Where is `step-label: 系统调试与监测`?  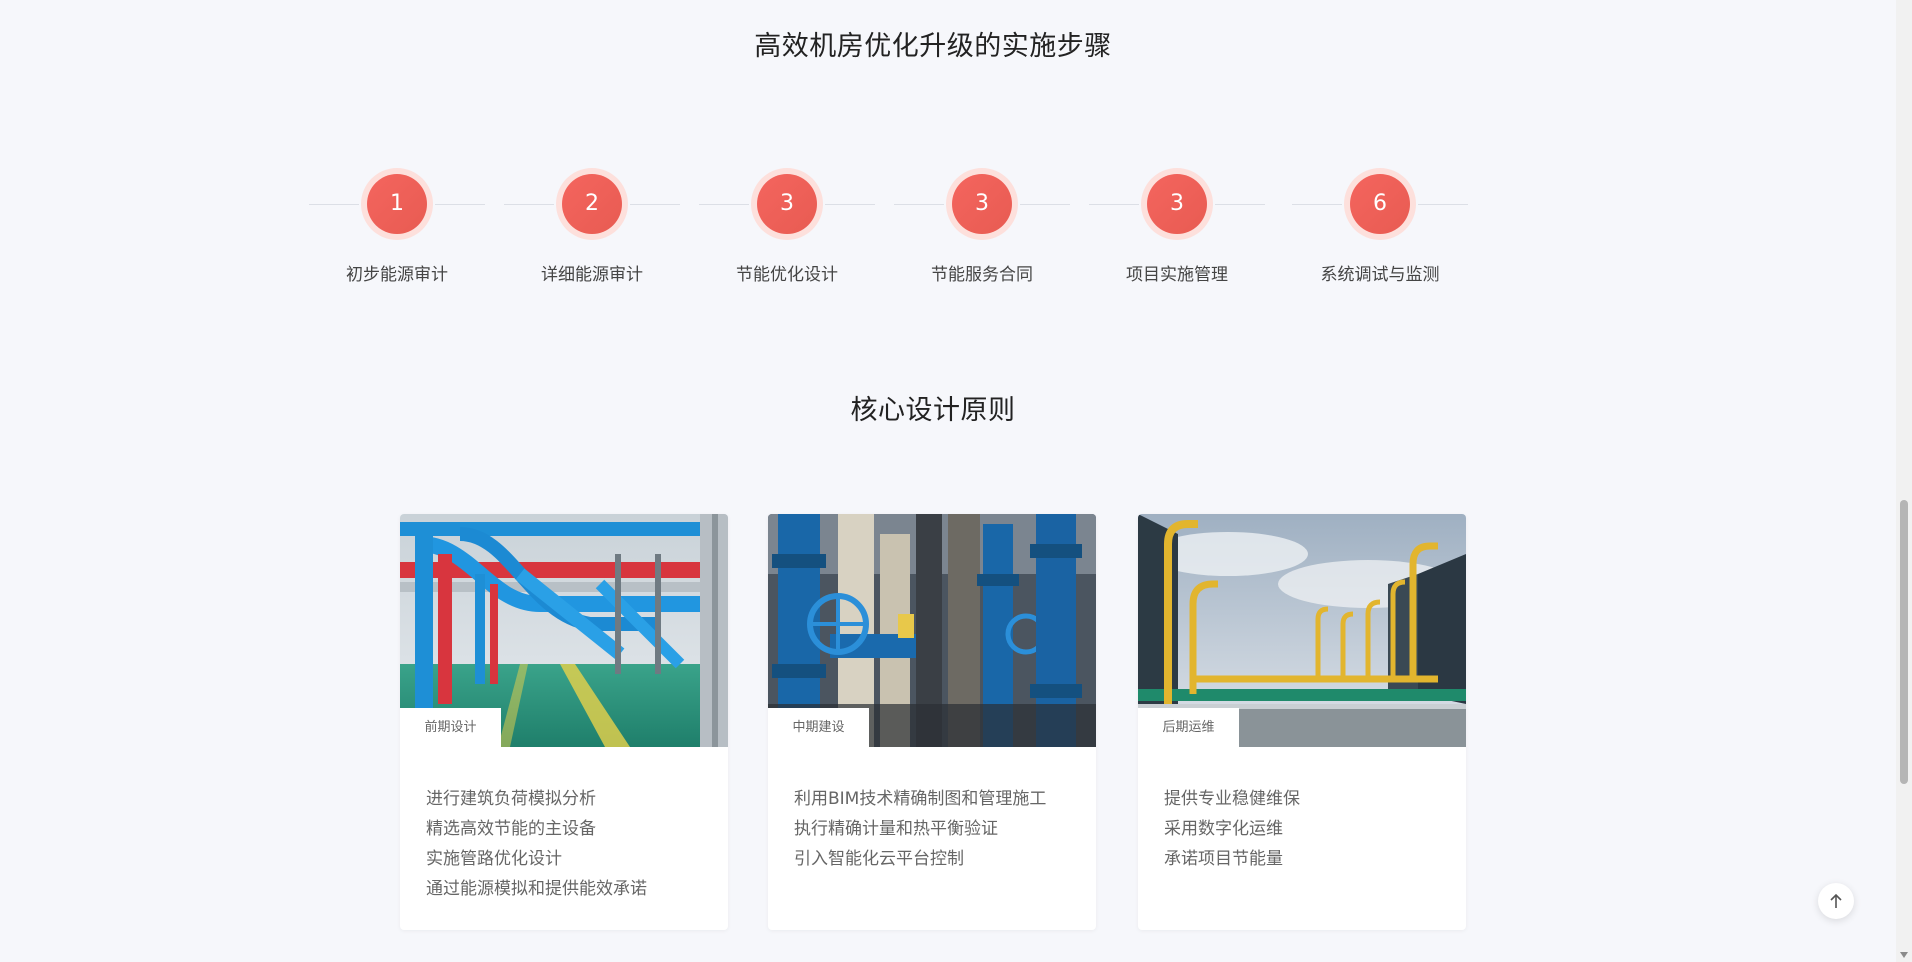 step-label: 系统调试与监测 is located at coordinates (1380, 275).